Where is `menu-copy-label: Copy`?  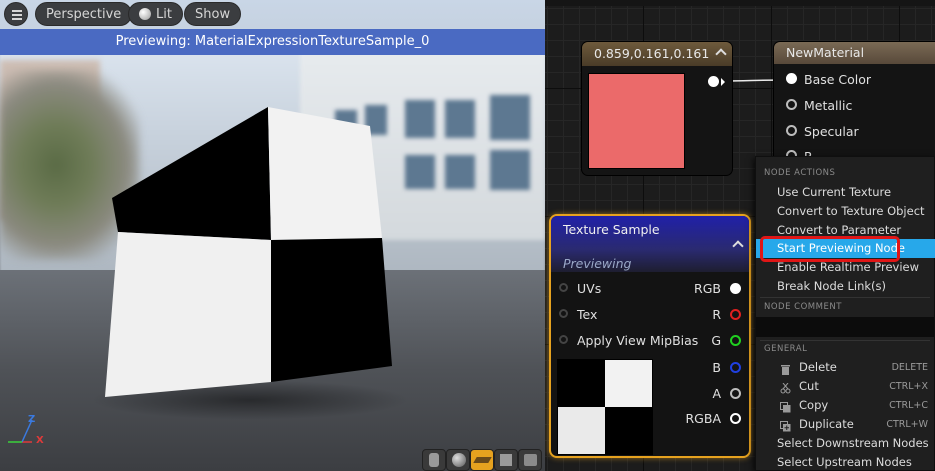 menu-copy-label: Copy is located at coordinates (814, 405).